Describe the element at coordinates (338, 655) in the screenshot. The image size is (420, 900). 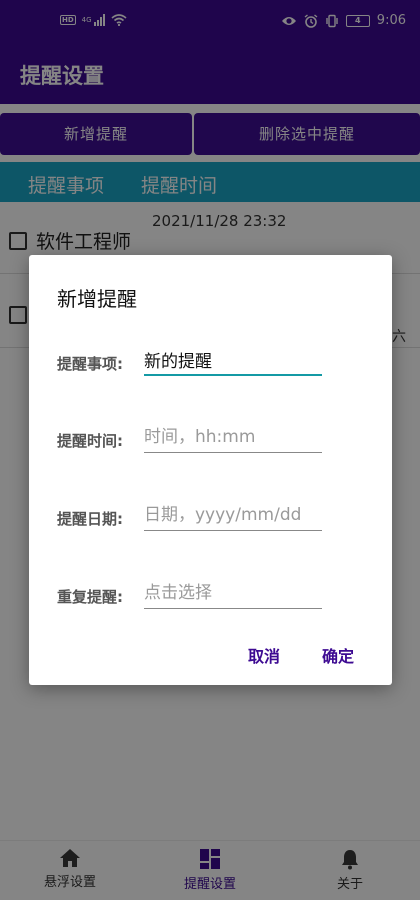
I see `confirm-button: 确定` at that location.